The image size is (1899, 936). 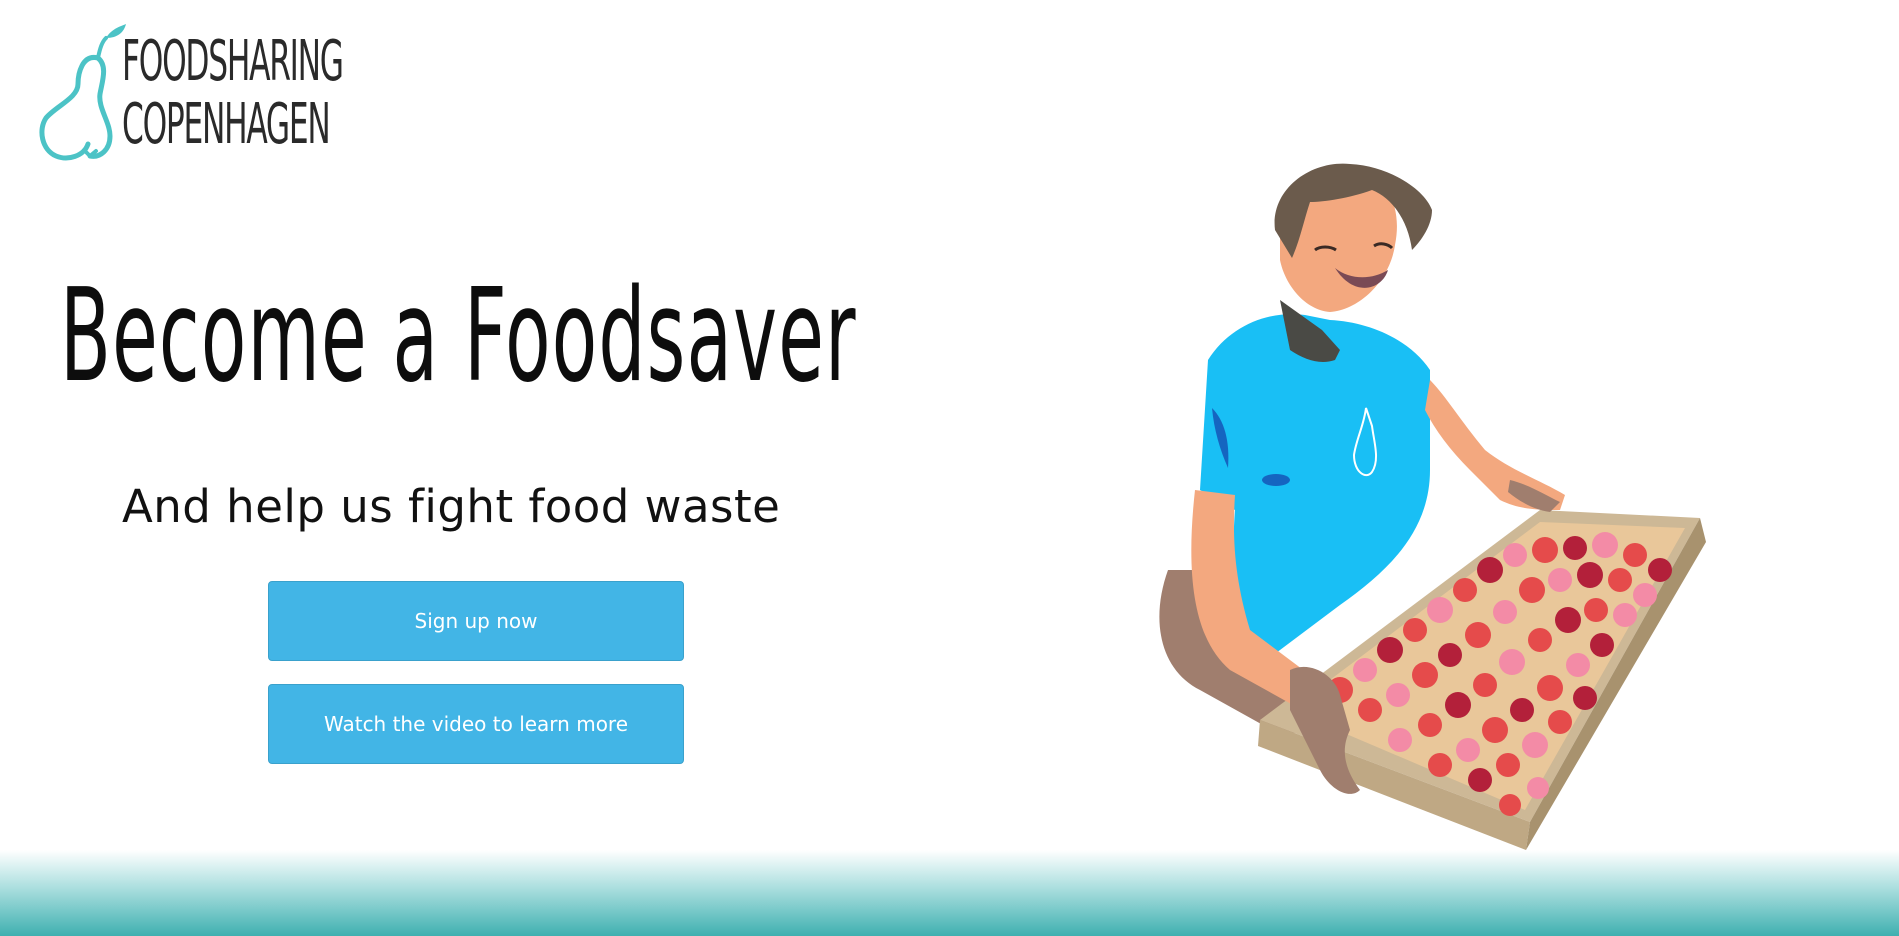 What do you see at coordinates (226, 124) in the screenshot?
I see `brand-line-2: COPENHAGEN` at bounding box center [226, 124].